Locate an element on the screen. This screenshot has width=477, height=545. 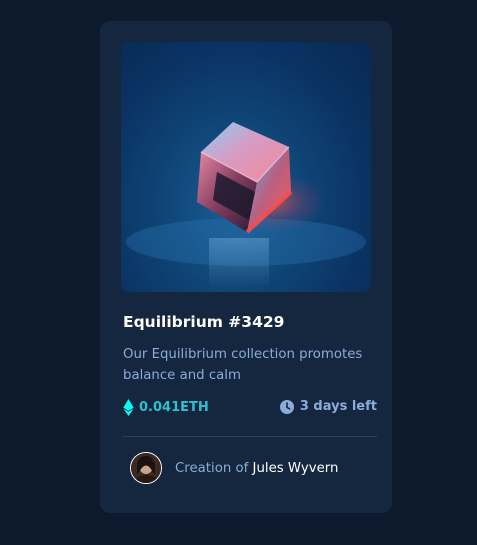
time-left: 3 days left is located at coordinates (328, 406).